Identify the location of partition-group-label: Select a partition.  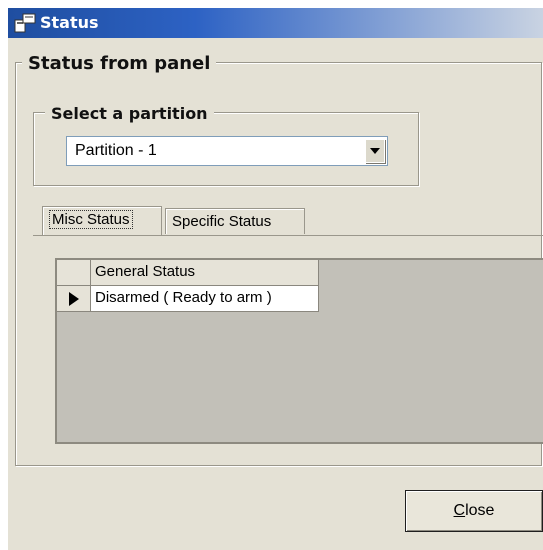
(129, 113).